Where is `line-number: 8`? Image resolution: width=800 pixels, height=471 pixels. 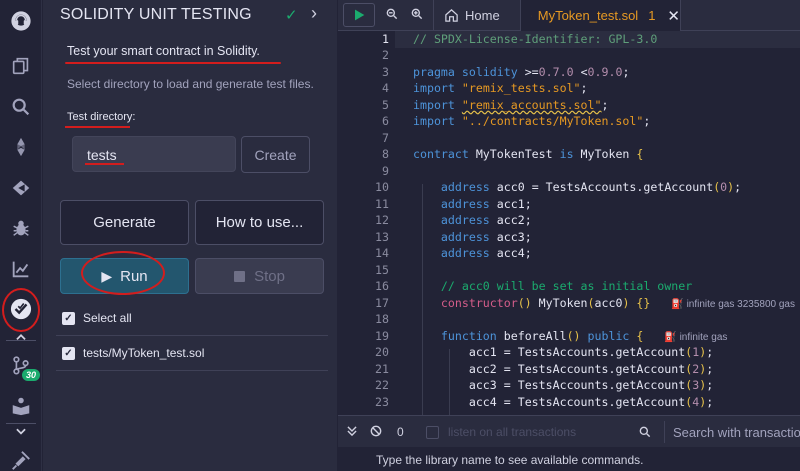 line-number: 8 is located at coordinates (385, 154).